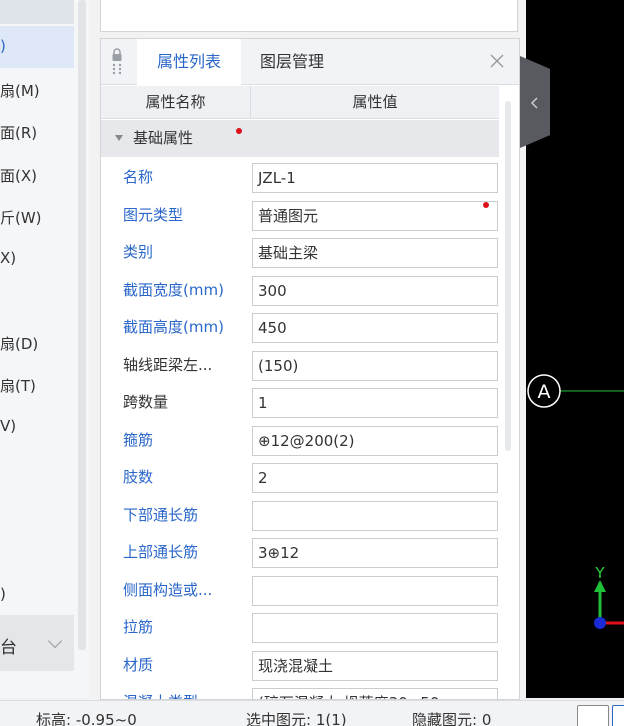 The width and height of the screenshot is (624, 726). Describe the element at coordinates (375, 478) in the screenshot. I see `property-value-input: 2` at that location.